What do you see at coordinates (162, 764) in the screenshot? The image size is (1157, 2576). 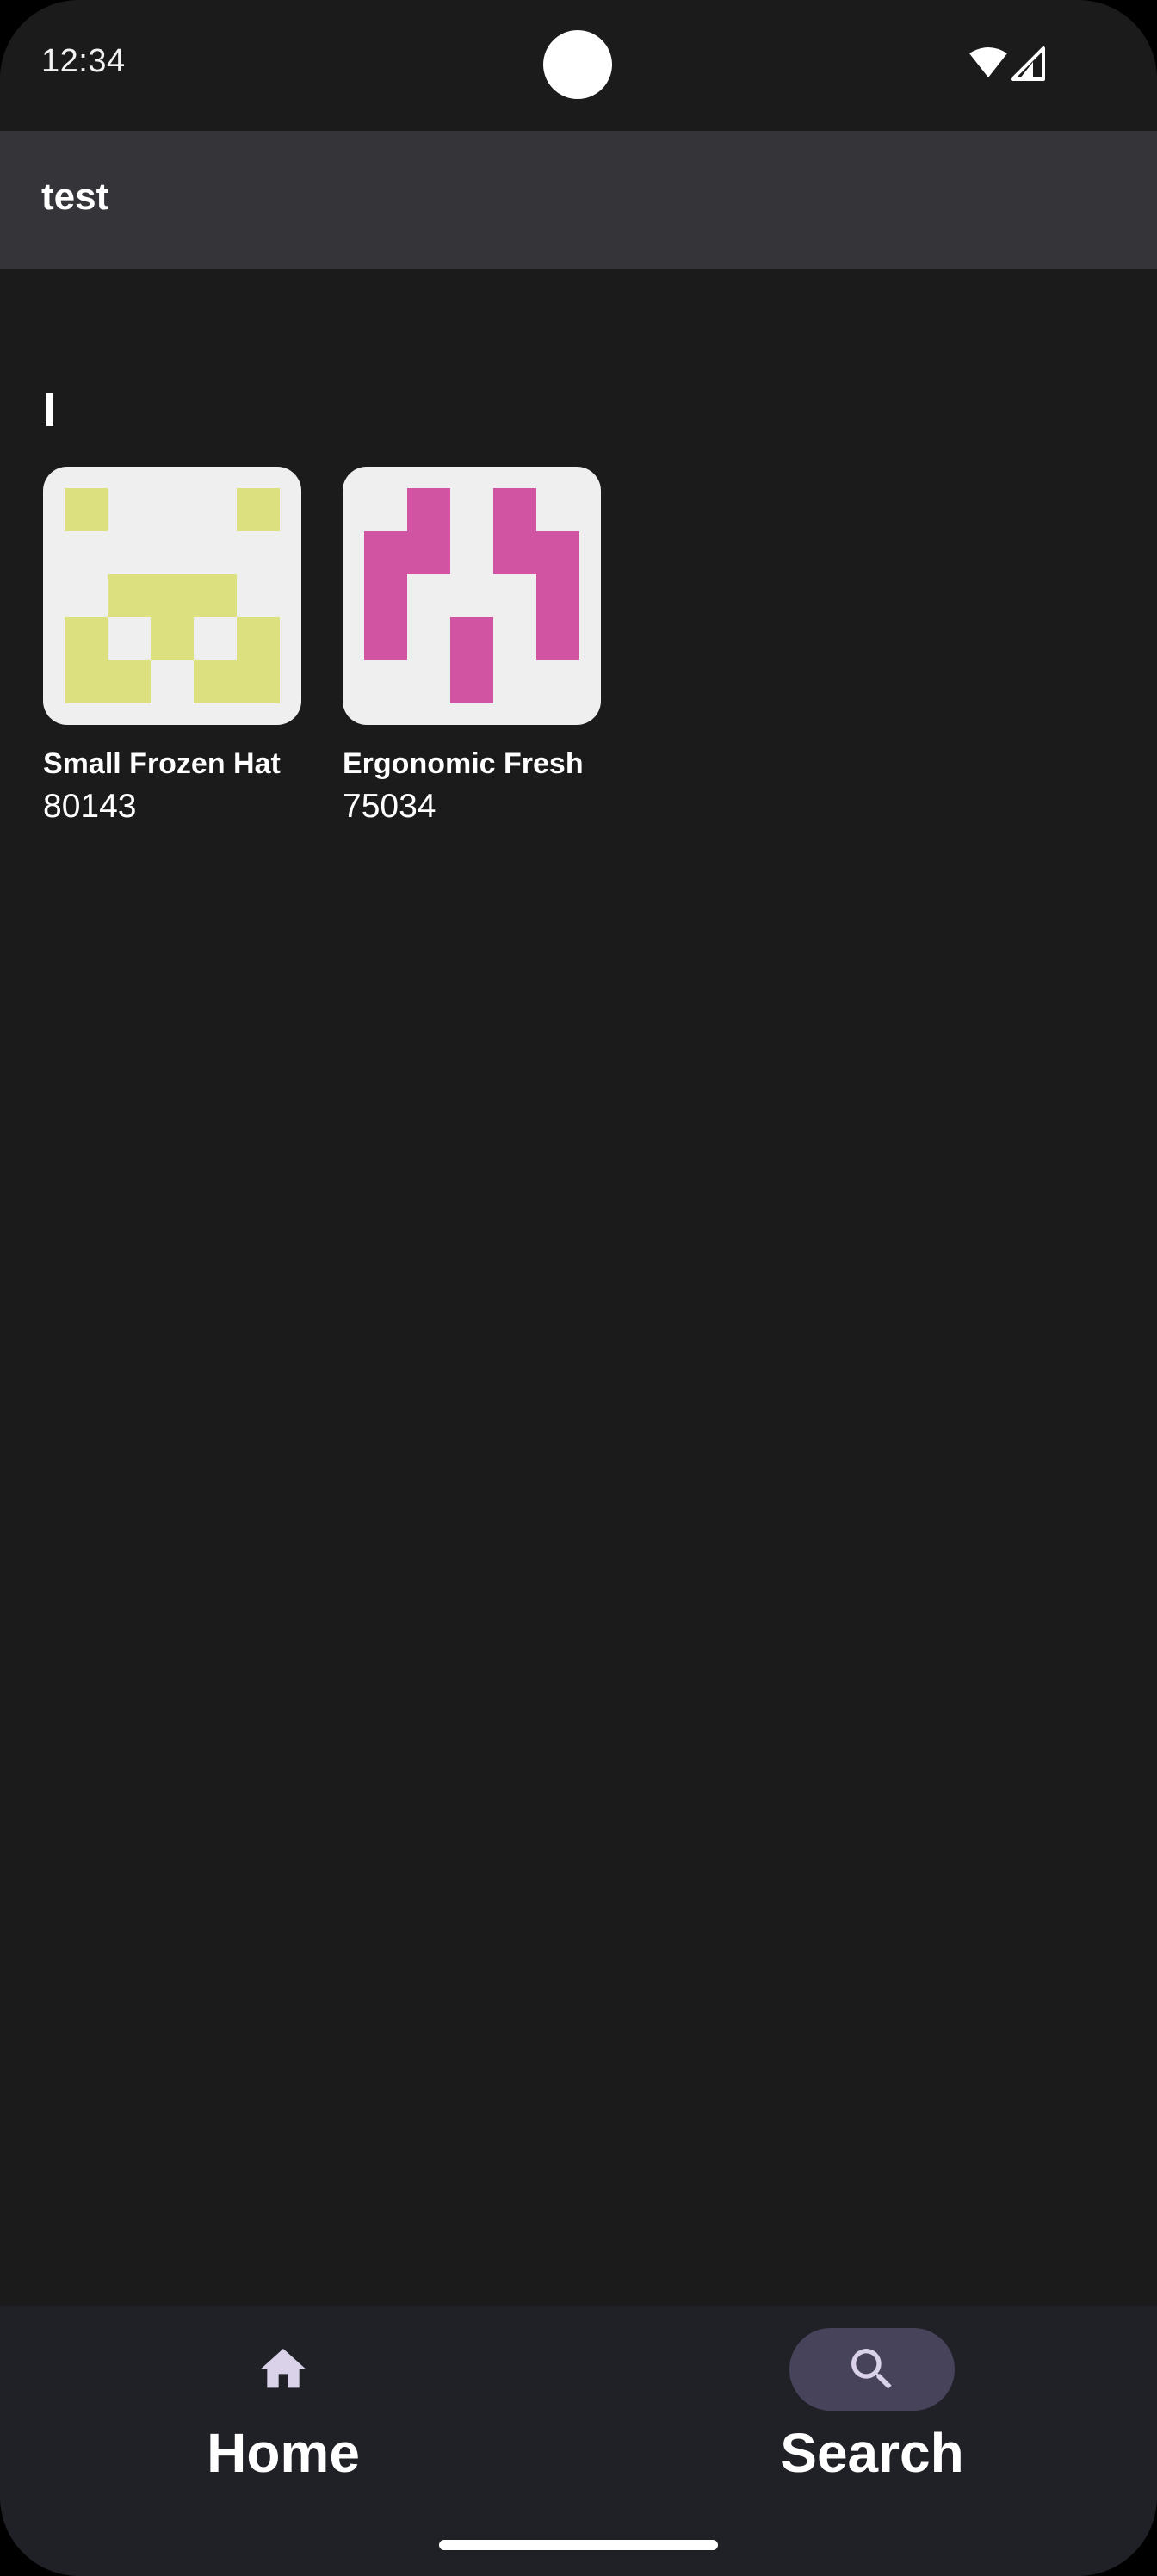 I see `item-name: Small Frozen Hat` at bounding box center [162, 764].